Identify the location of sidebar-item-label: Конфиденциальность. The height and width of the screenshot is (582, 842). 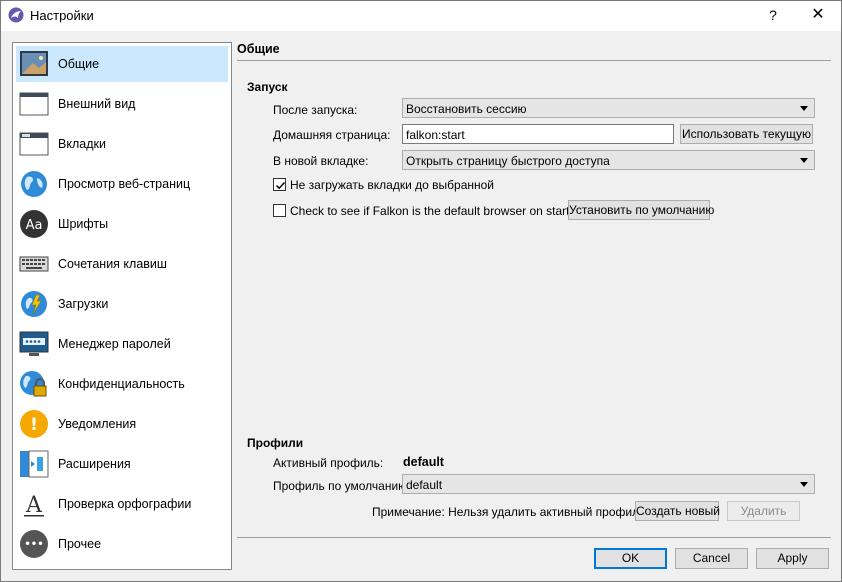
(121, 384).